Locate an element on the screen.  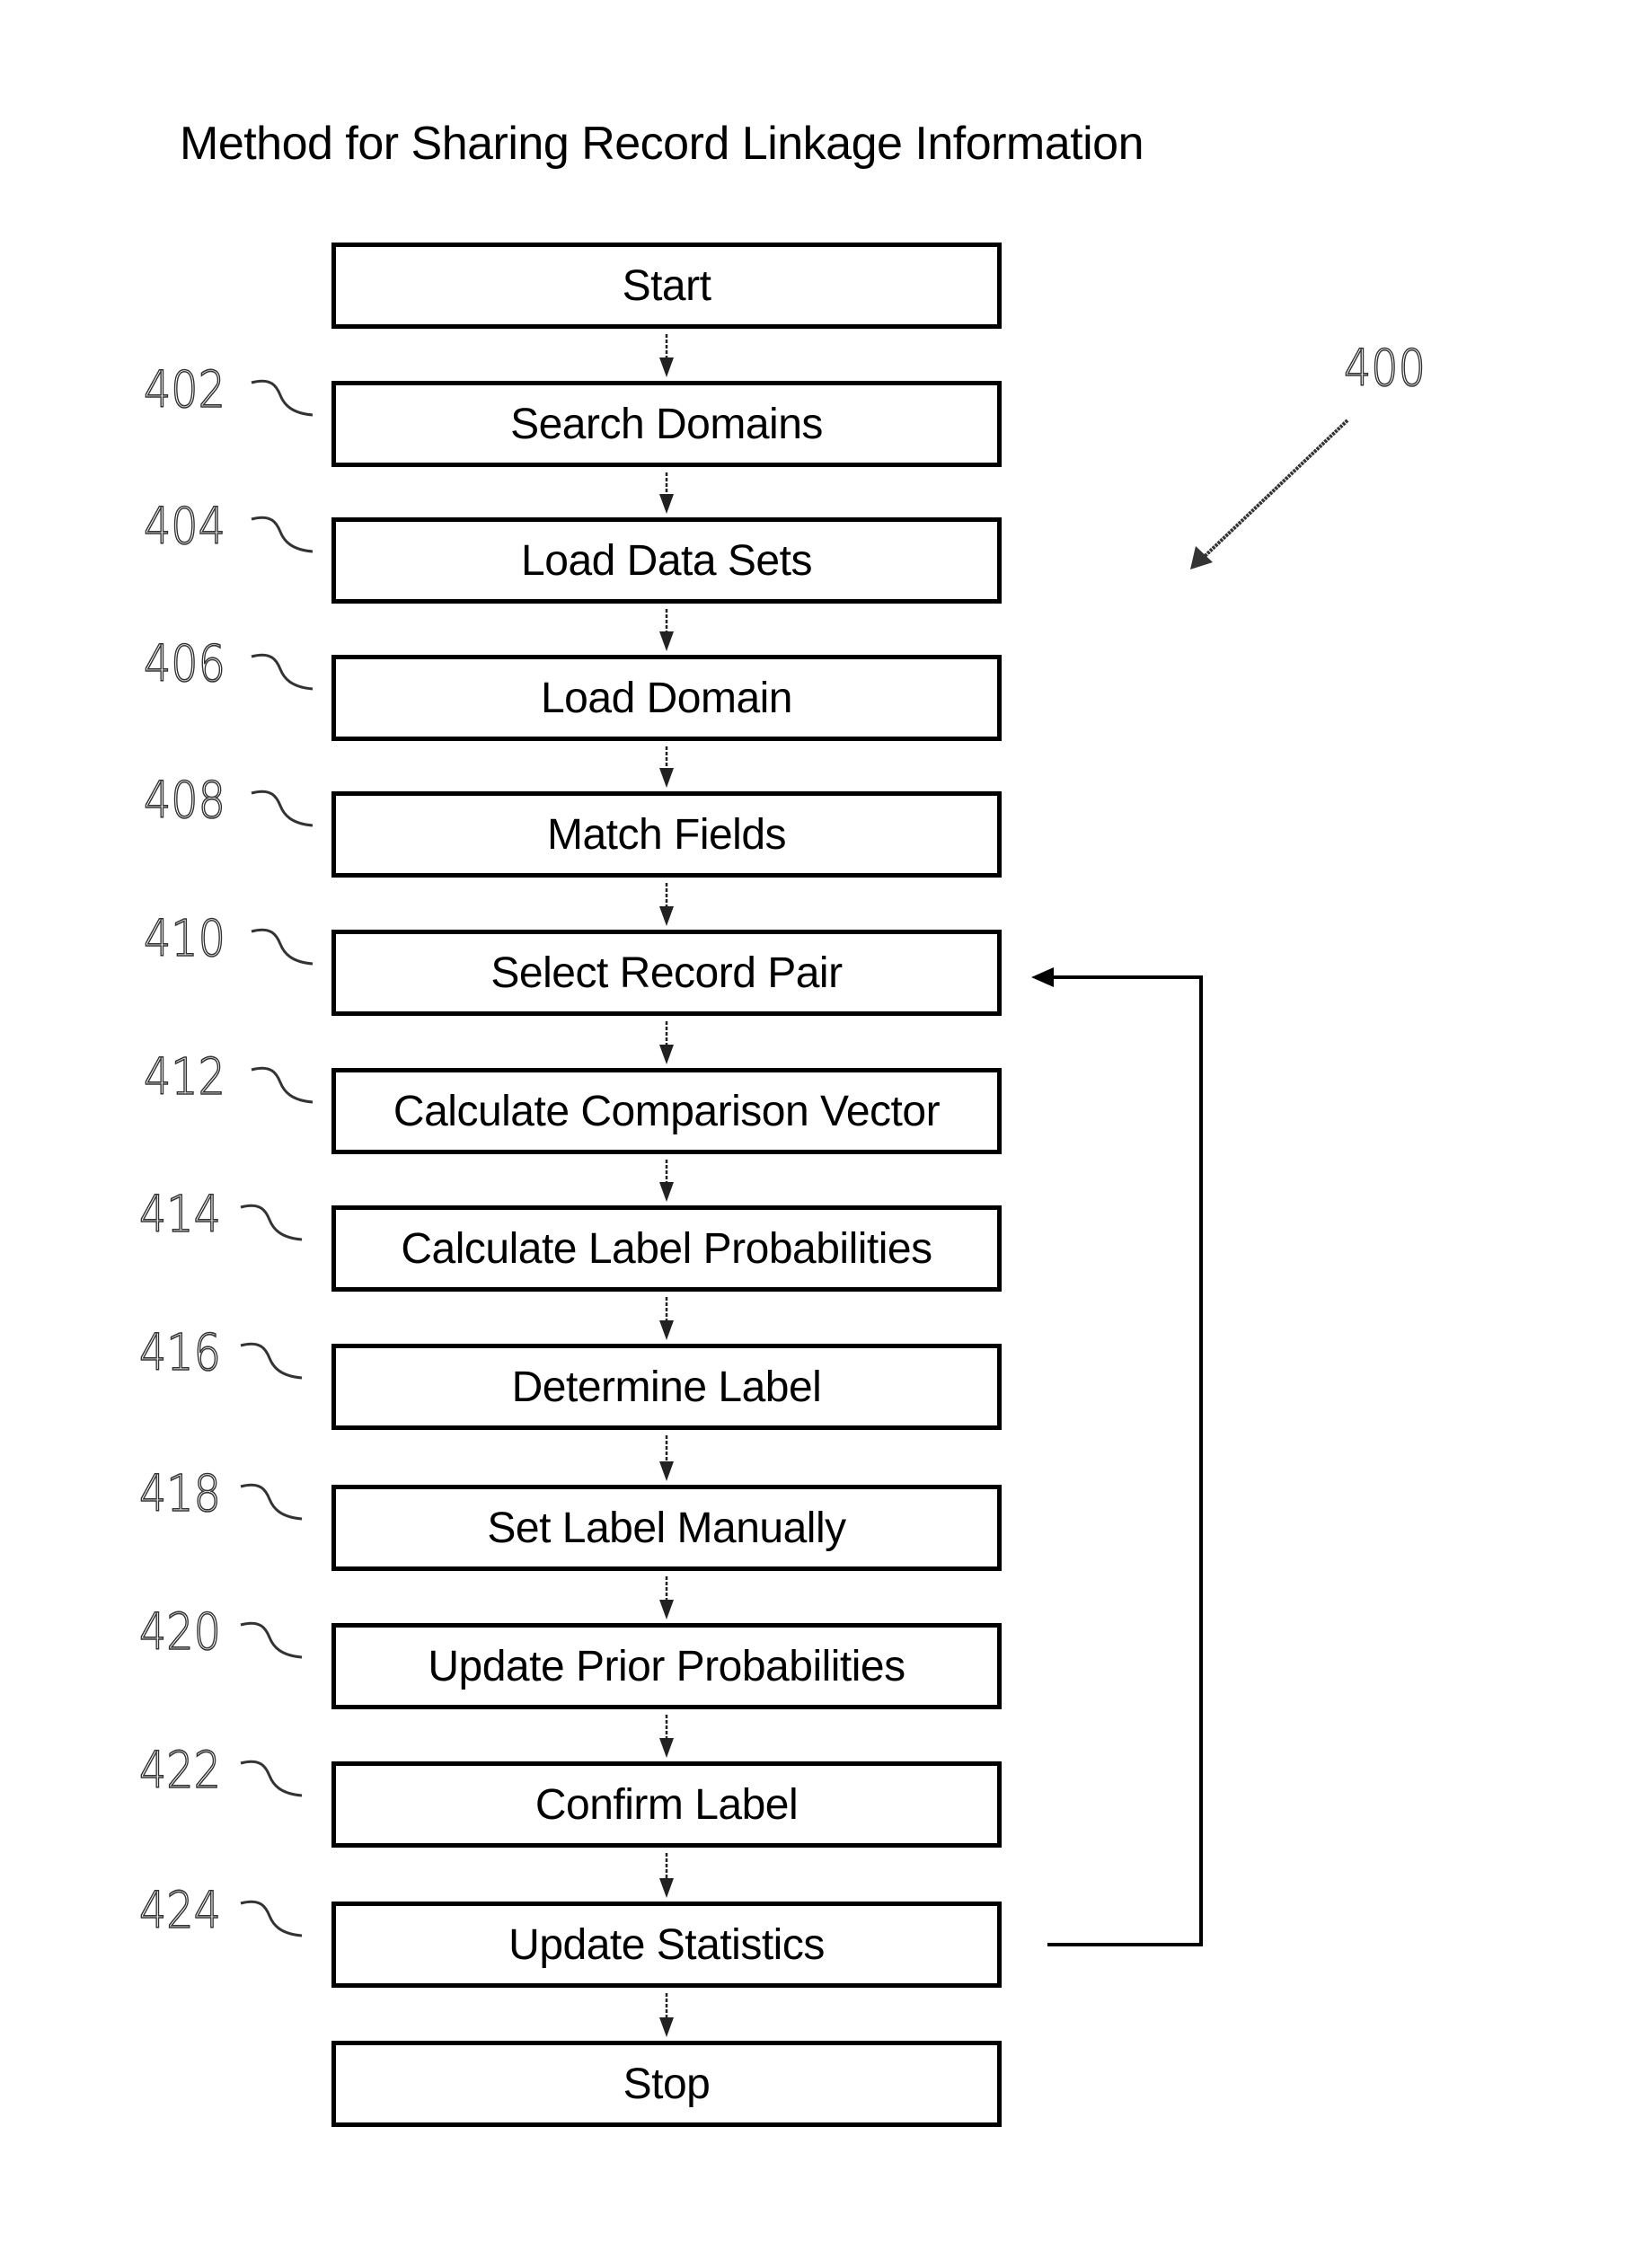
step-box-load-data-sets: Load Data Sets is located at coordinates (666, 560).